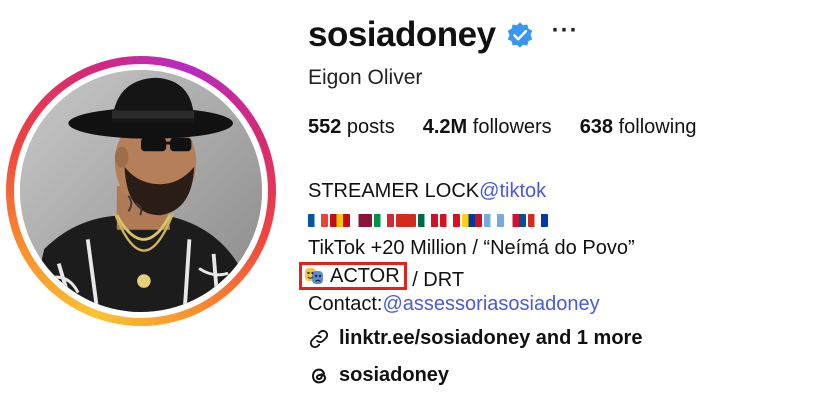 The height and width of the screenshot is (414, 813). I want to click on threads-label: sosiadoney, so click(394, 375).